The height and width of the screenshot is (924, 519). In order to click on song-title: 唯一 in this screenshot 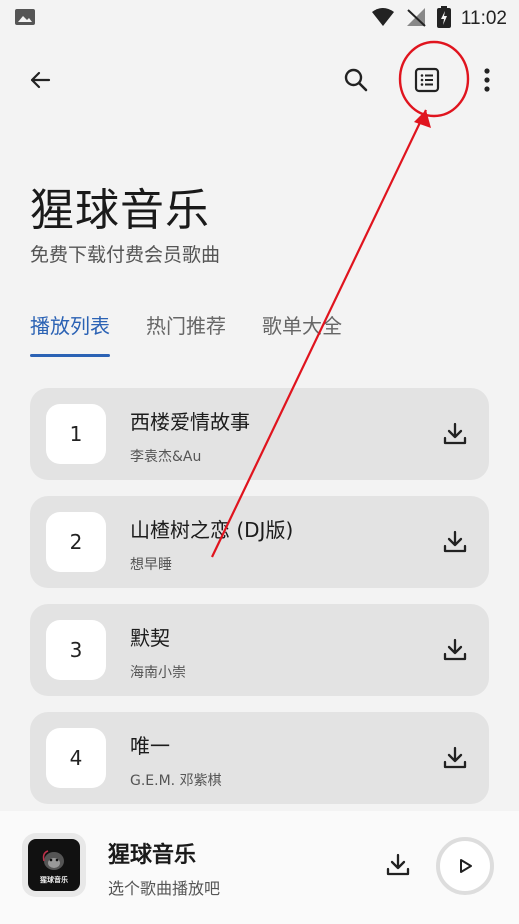, I will do `click(150, 746)`.